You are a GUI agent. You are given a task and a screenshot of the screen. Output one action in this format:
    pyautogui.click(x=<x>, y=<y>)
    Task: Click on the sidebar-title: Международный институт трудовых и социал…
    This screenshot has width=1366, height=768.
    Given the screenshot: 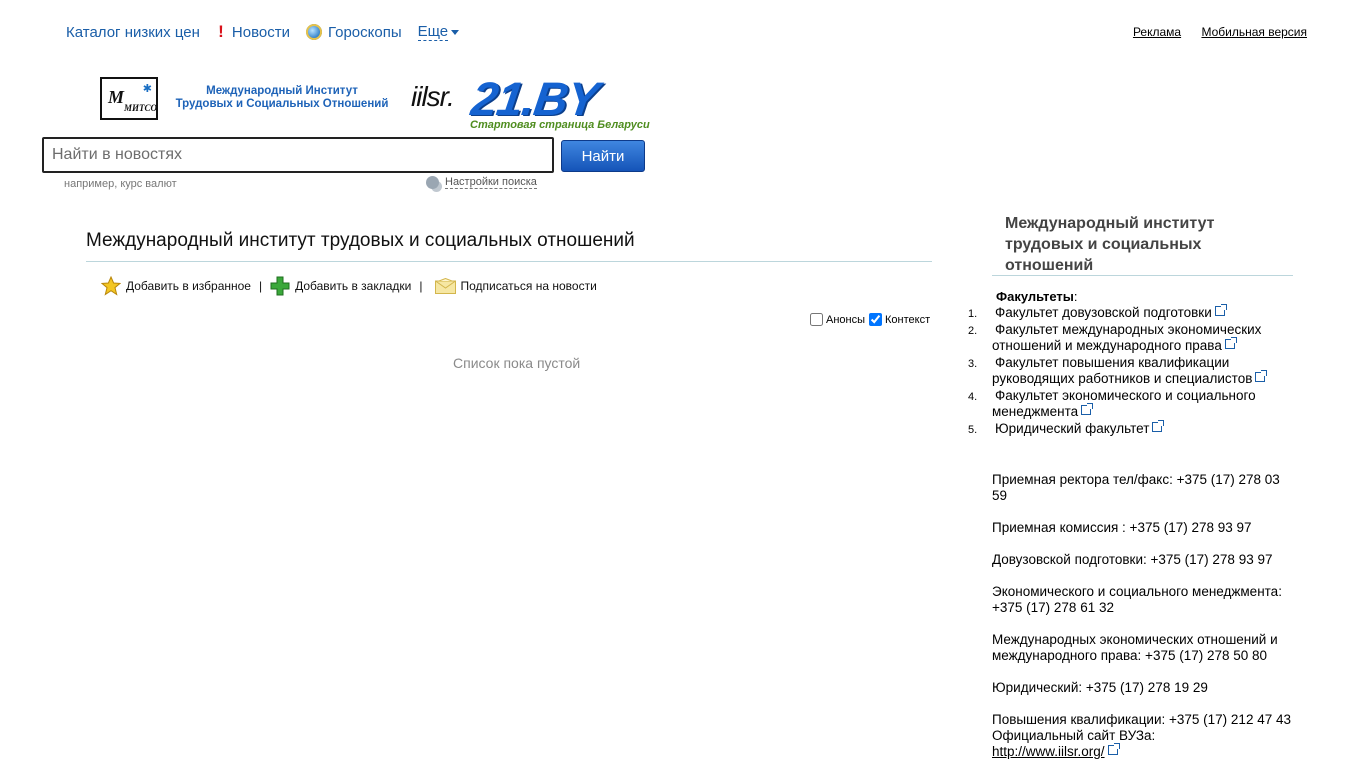 What is the action you would take?
    pyautogui.click(x=1110, y=244)
    